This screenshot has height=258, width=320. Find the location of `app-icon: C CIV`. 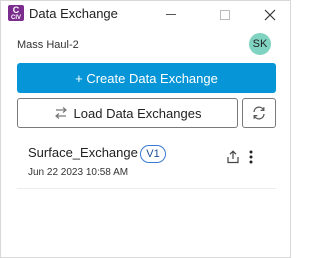

app-icon: C CIV is located at coordinates (16, 13).